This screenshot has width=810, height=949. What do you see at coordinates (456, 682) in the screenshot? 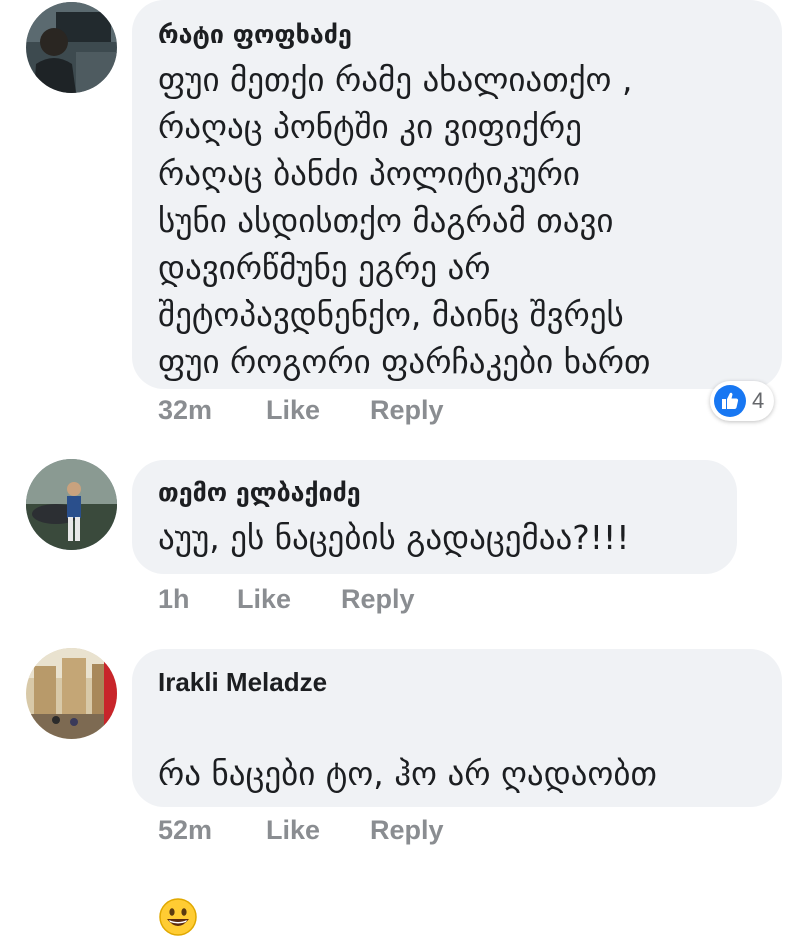
I see `comment-author: Irakli Meladze` at bounding box center [456, 682].